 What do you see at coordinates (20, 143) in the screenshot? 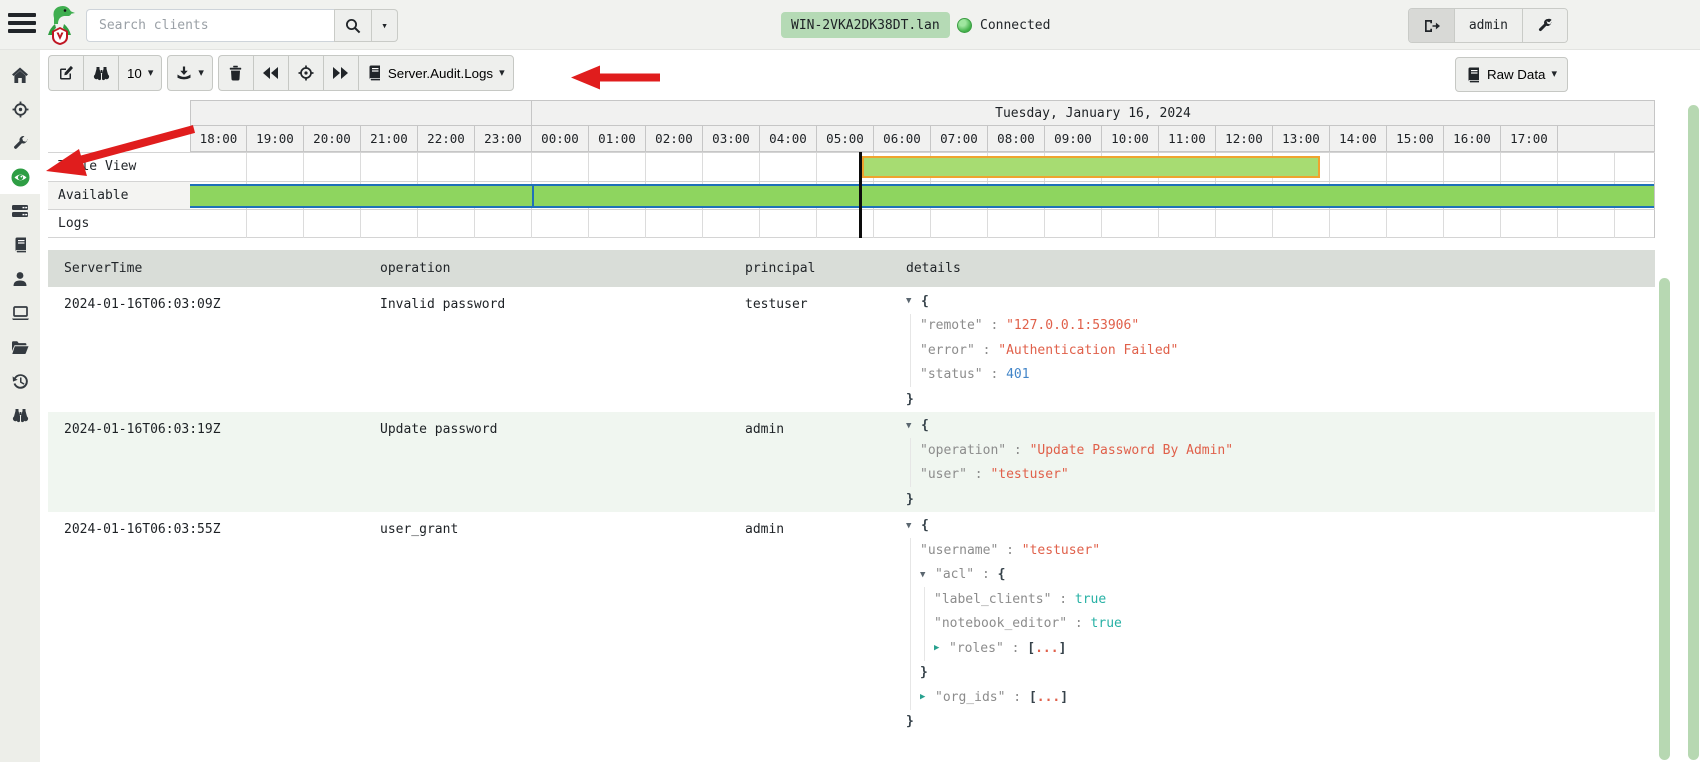
I see `sidebar-item-view-artifacts` at bounding box center [20, 143].